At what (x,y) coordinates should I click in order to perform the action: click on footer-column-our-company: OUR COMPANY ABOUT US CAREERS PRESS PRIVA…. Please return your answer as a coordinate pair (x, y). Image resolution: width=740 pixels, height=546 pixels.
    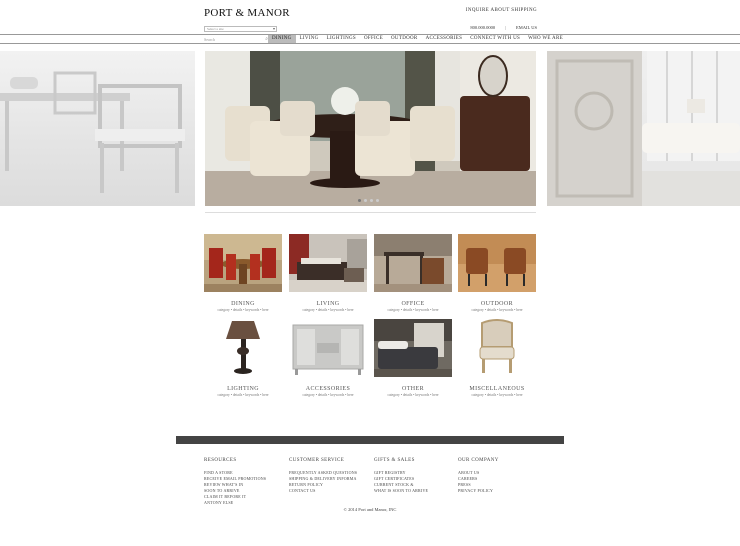
    Looking at the image, I should click on (478, 476).